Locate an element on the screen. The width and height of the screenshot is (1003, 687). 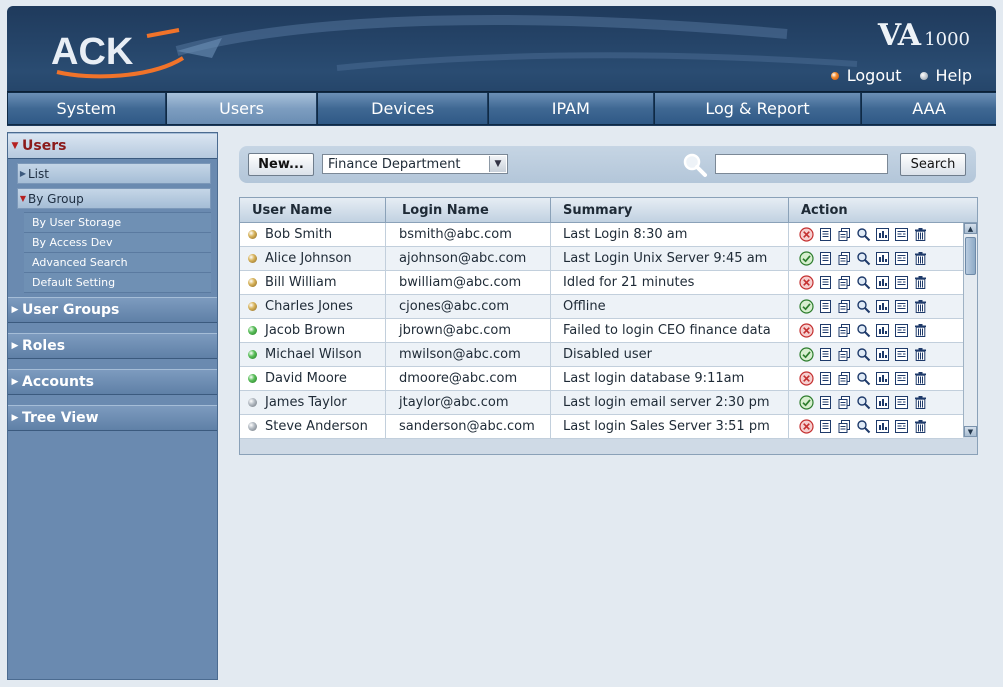
tab-devices: Devices is located at coordinates (403, 108).